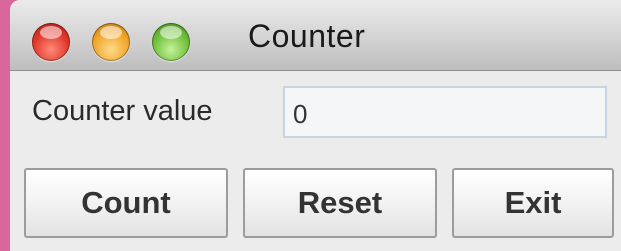 The height and width of the screenshot is (251, 621). Describe the element at coordinates (51, 42) in the screenshot. I see `close-window-button` at that location.